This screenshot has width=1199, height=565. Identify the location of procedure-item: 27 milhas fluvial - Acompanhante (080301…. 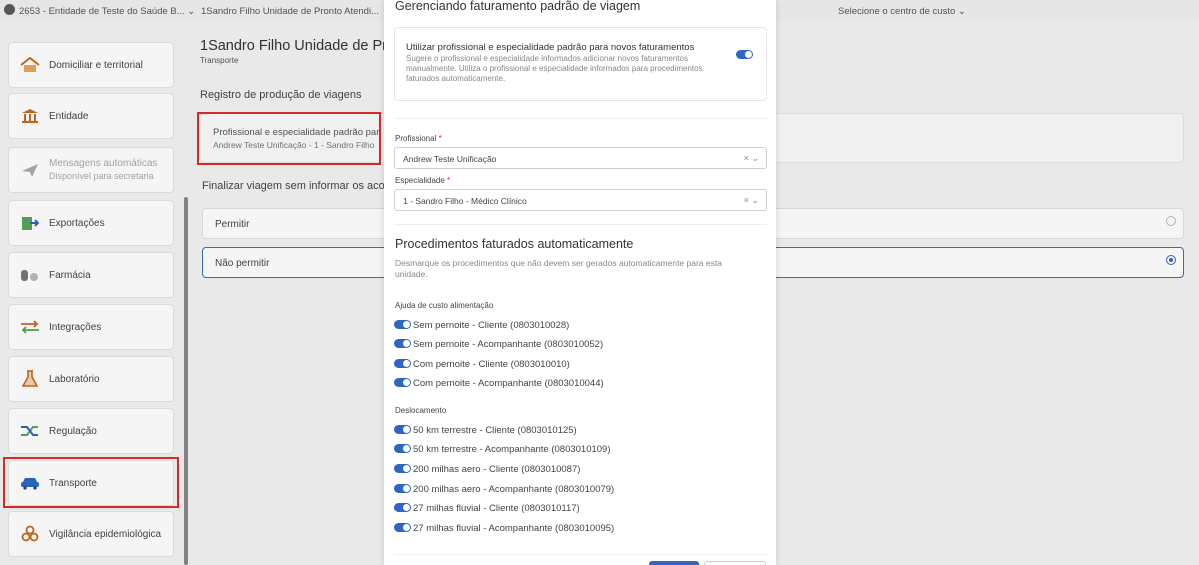
(504, 529).